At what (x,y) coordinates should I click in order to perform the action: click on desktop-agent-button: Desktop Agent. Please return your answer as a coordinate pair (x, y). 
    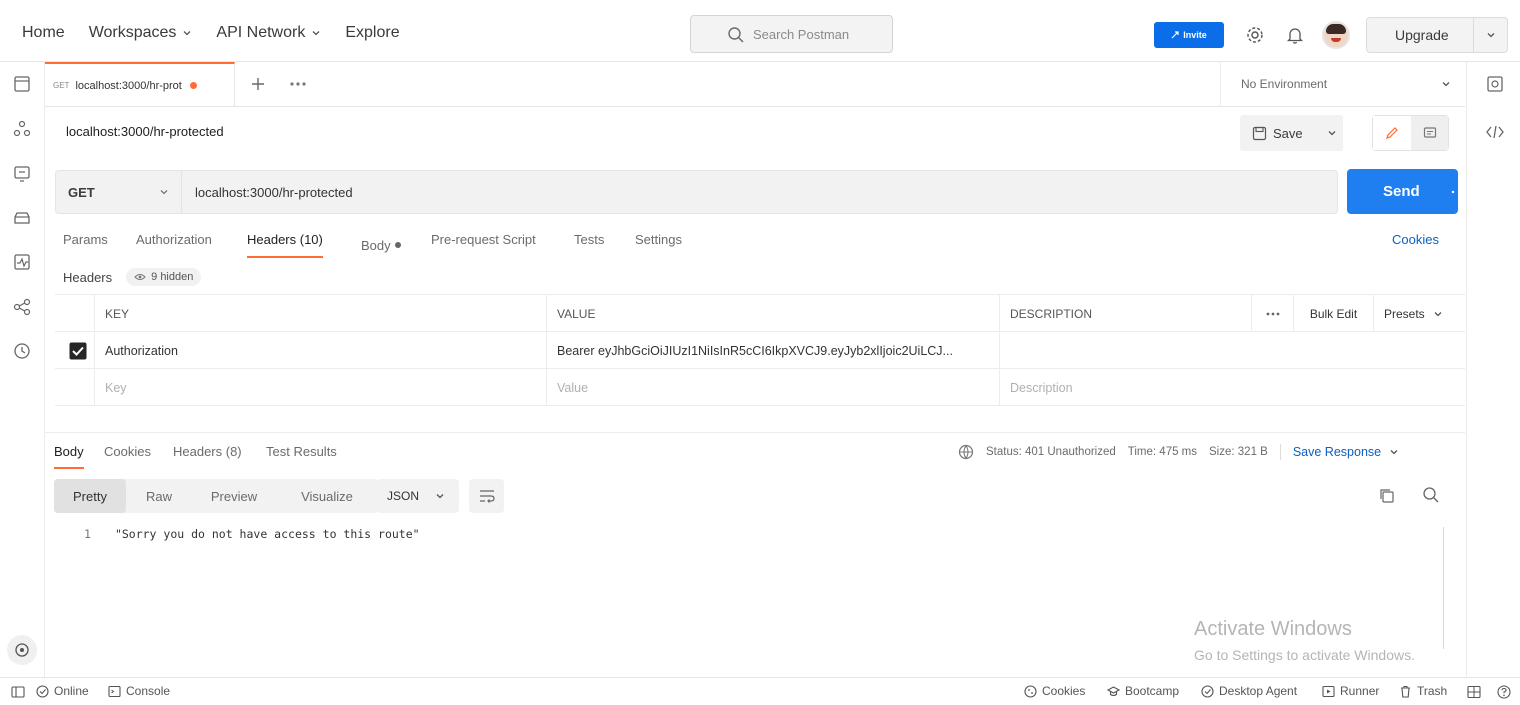
    Looking at the image, I should click on (1249, 691).